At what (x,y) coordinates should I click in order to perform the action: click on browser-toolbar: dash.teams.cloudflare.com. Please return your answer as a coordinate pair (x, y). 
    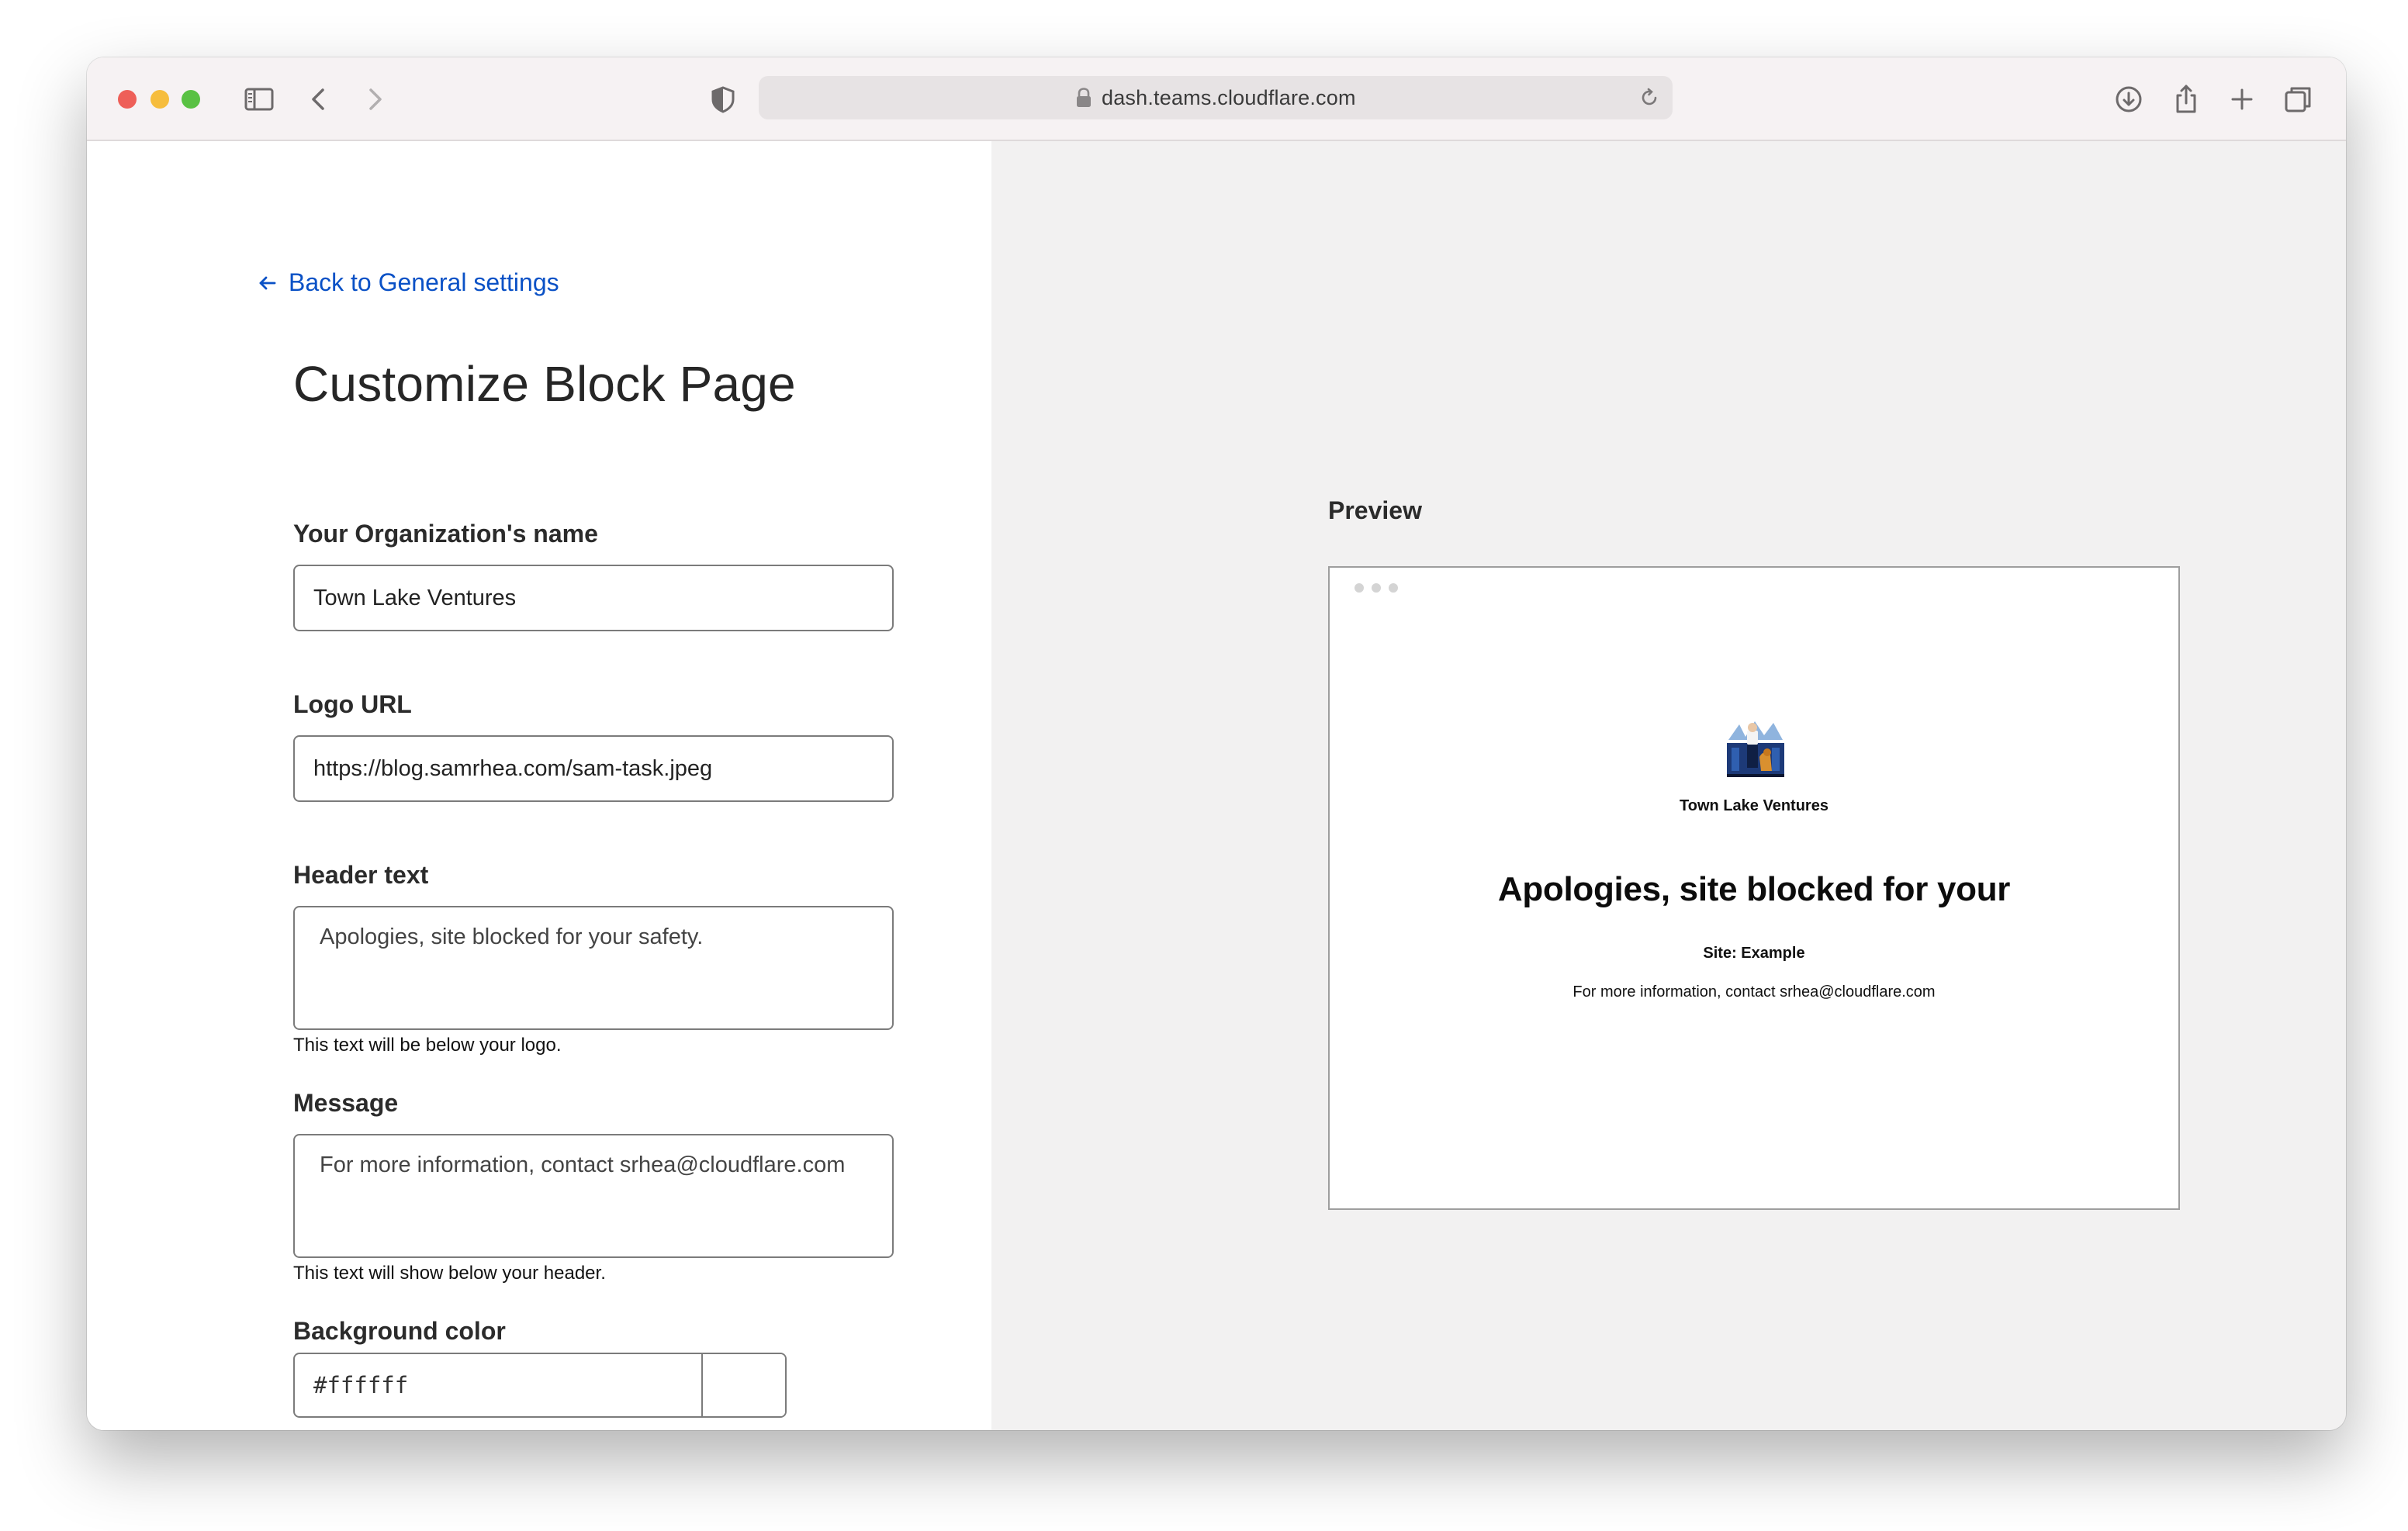
    Looking at the image, I should click on (1216, 99).